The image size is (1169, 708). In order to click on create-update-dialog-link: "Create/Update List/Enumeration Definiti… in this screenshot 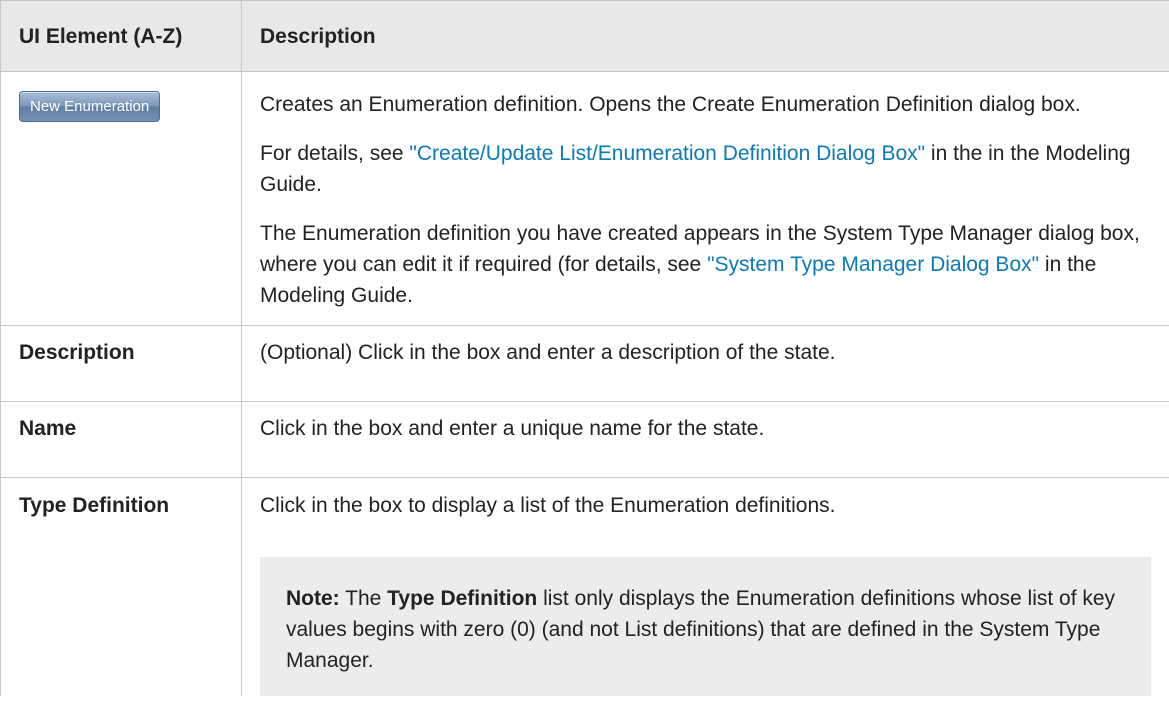, I will do `click(667, 153)`.